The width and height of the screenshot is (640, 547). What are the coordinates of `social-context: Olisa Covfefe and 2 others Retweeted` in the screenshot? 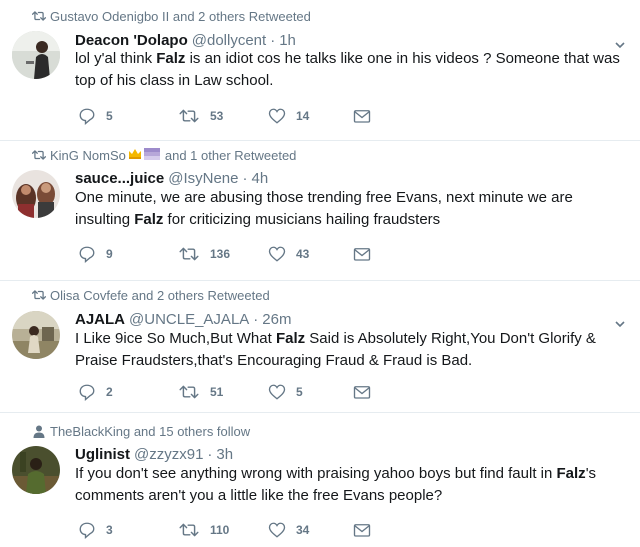 It's located at (151, 295).